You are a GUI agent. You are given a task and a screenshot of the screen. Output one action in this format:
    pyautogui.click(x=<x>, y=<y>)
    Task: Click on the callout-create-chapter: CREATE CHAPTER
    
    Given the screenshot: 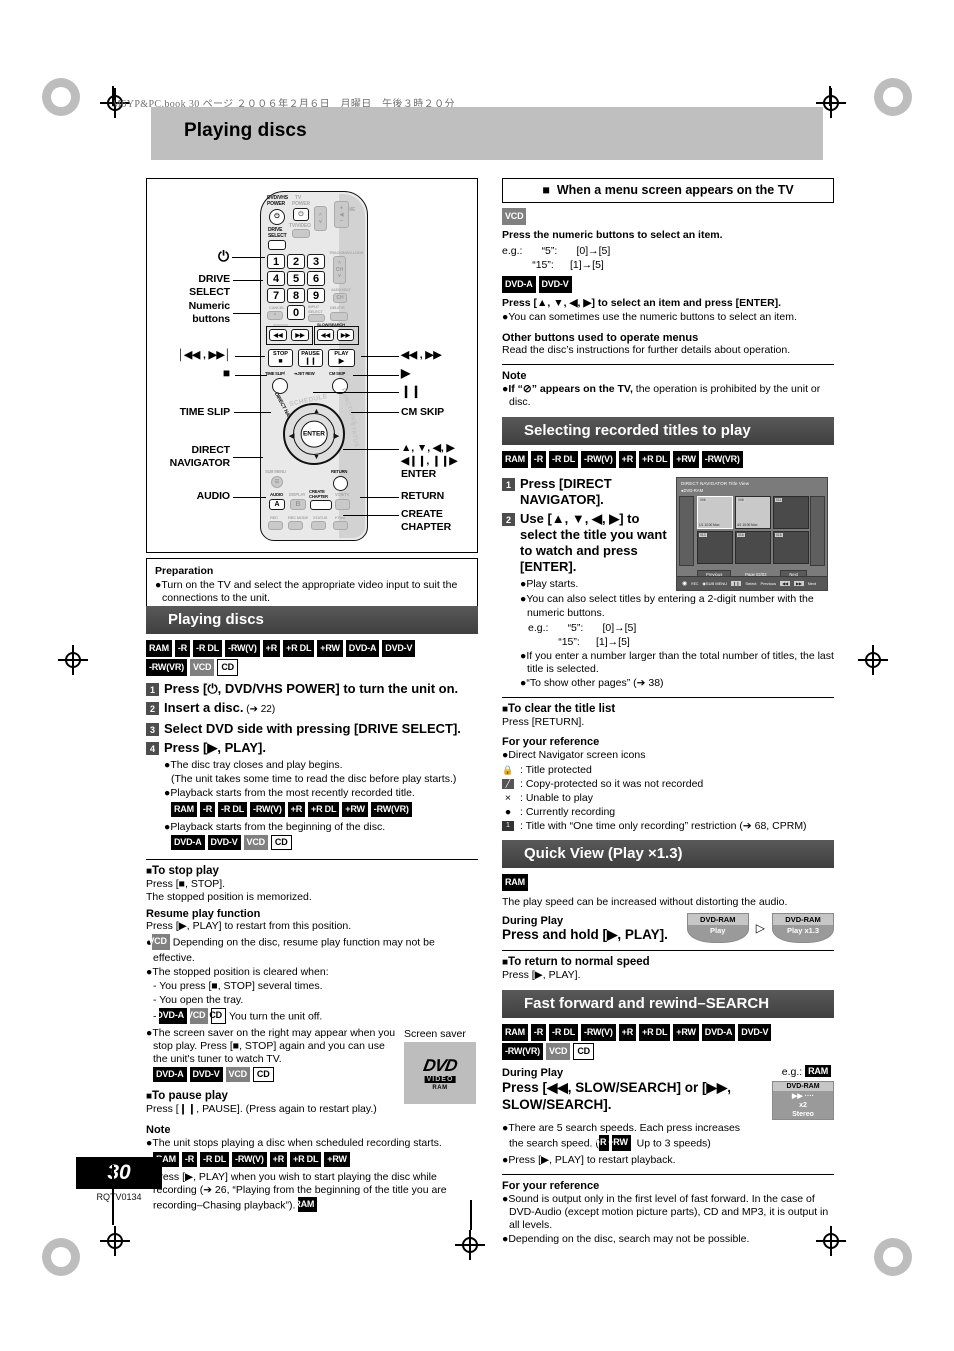 What is the action you would take?
    pyautogui.click(x=426, y=520)
    